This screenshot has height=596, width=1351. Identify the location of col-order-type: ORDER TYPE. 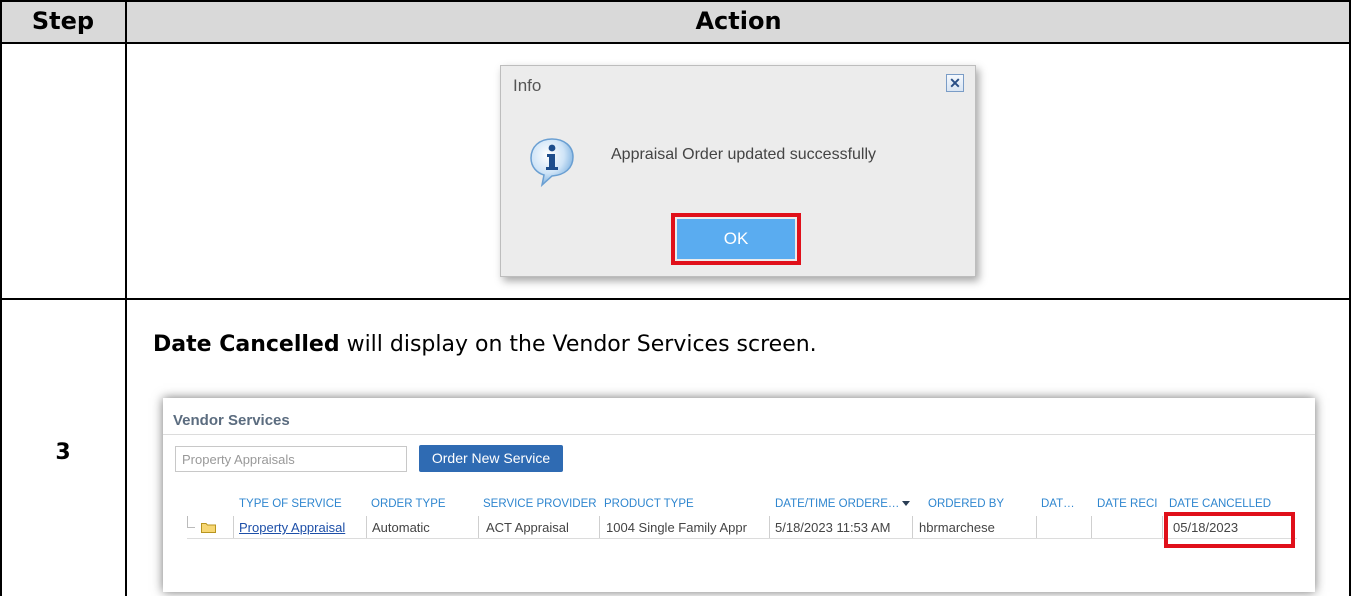
(408, 504).